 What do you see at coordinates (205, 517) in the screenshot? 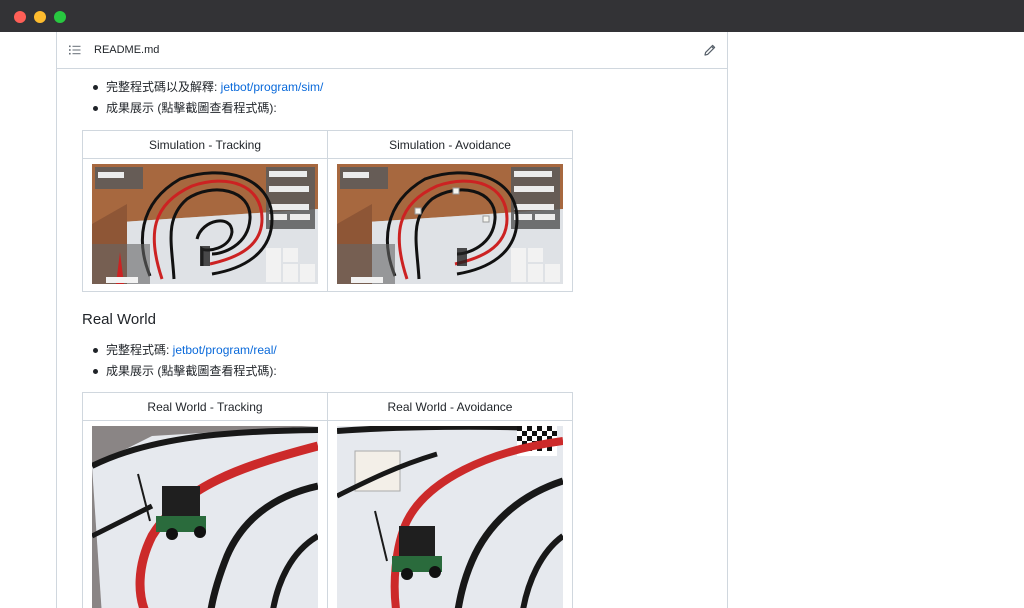
I see `real-world-tracking-photo` at bounding box center [205, 517].